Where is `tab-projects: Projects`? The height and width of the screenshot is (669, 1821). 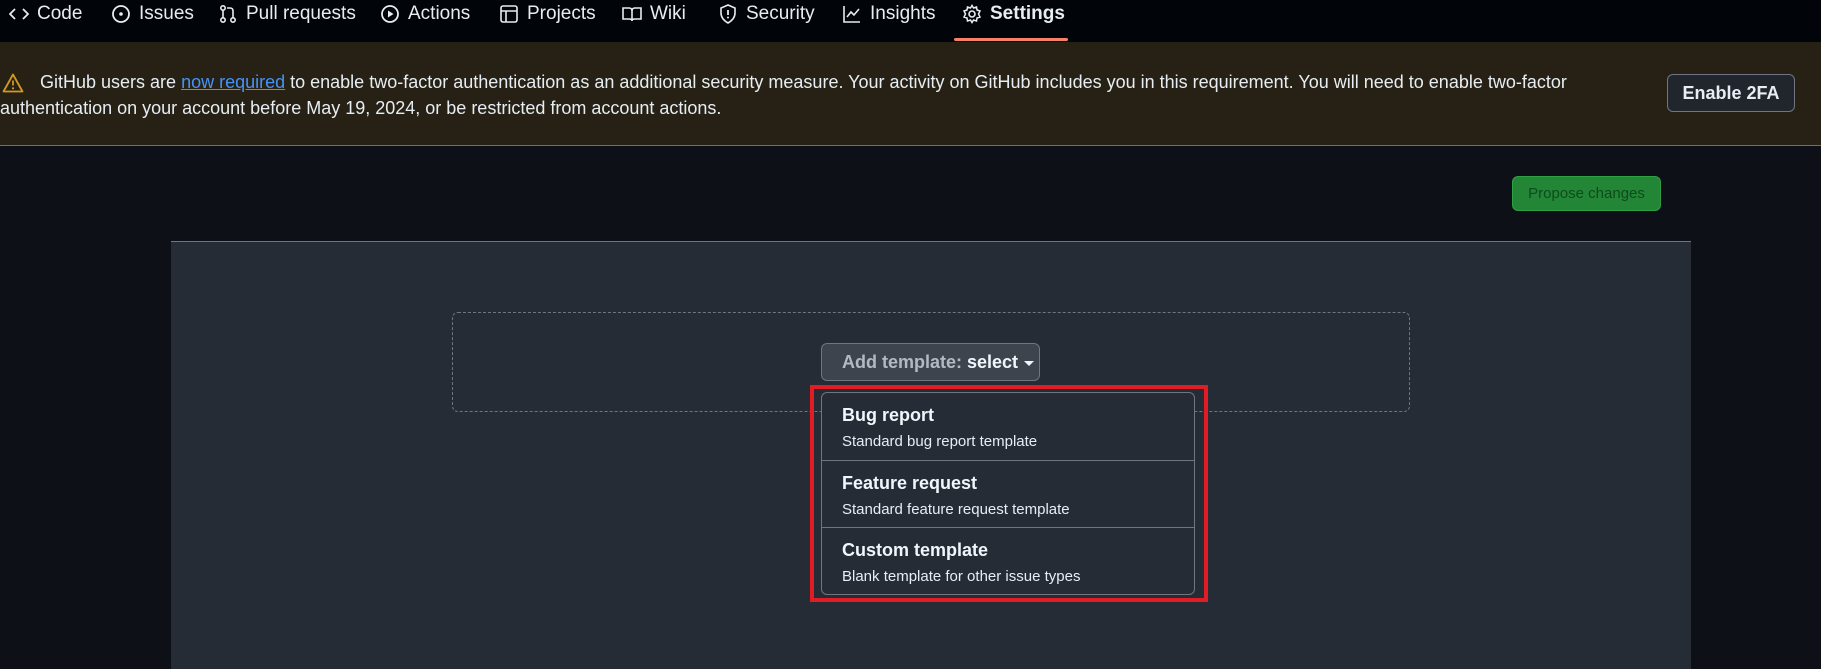 tab-projects: Projects is located at coordinates (547, 14).